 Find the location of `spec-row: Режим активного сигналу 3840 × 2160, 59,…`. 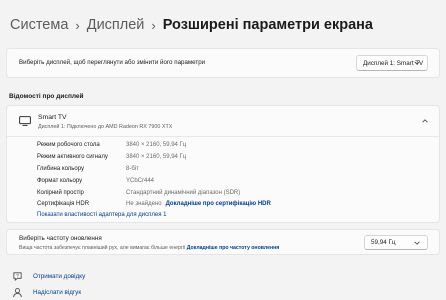

spec-row: Режим активного сигналу 3840 × 2160, 59,… is located at coordinates (111, 157).